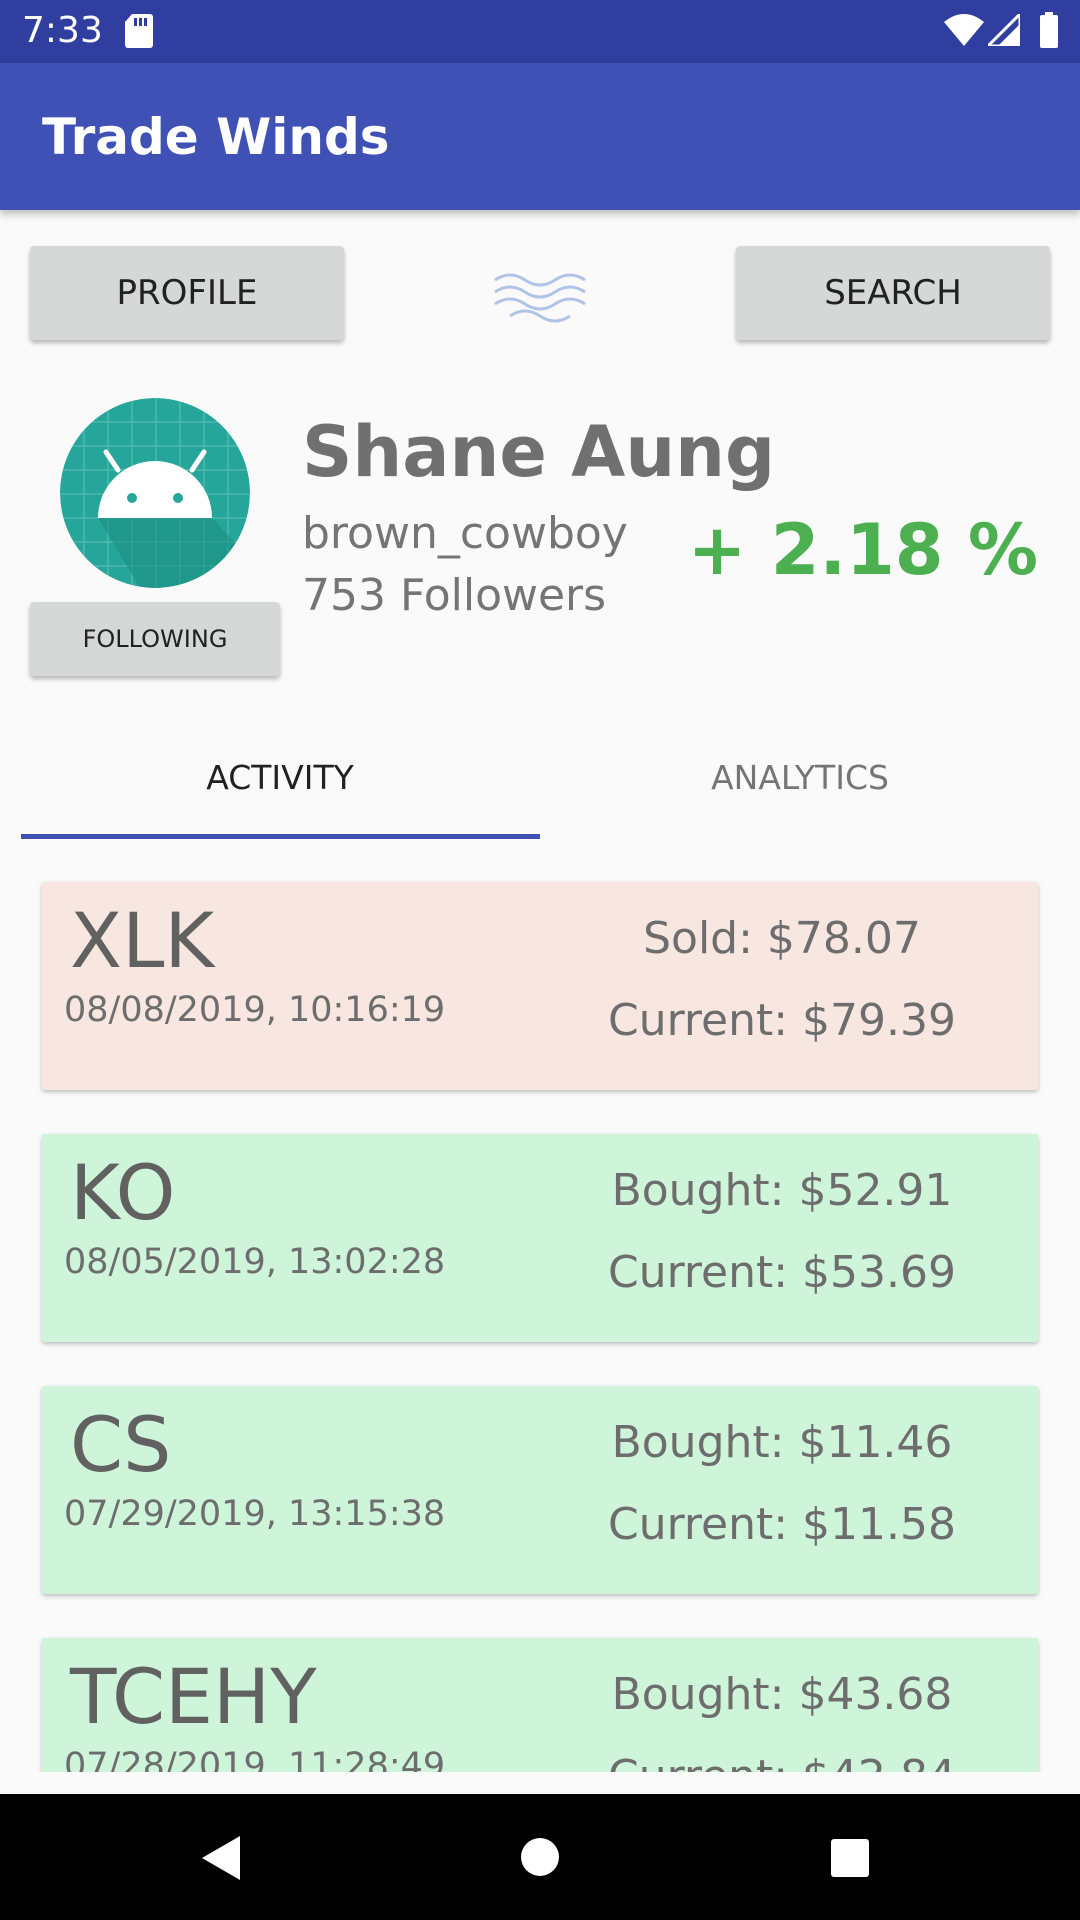 The width and height of the screenshot is (1080, 1920). What do you see at coordinates (255, 1010) in the screenshot?
I see `trade-timestamp: 08/08/2019, 10:16:19` at bounding box center [255, 1010].